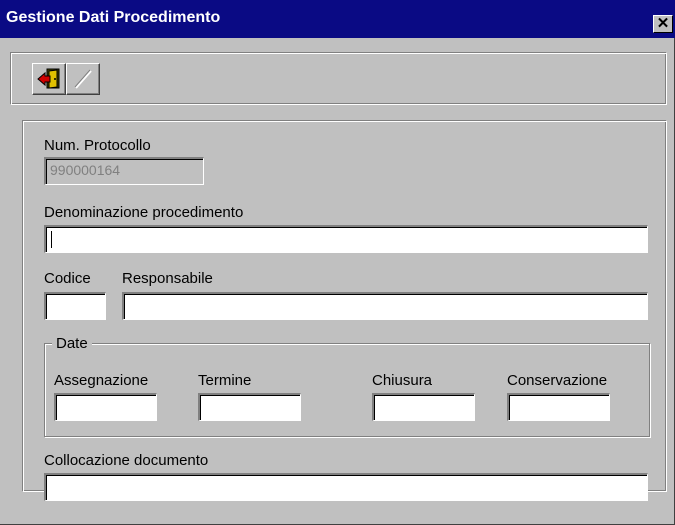 Image resolution: width=675 pixels, height=525 pixels. What do you see at coordinates (144, 212) in the screenshot?
I see `denominazione-label: Denominazione procedimento` at bounding box center [144, 212].